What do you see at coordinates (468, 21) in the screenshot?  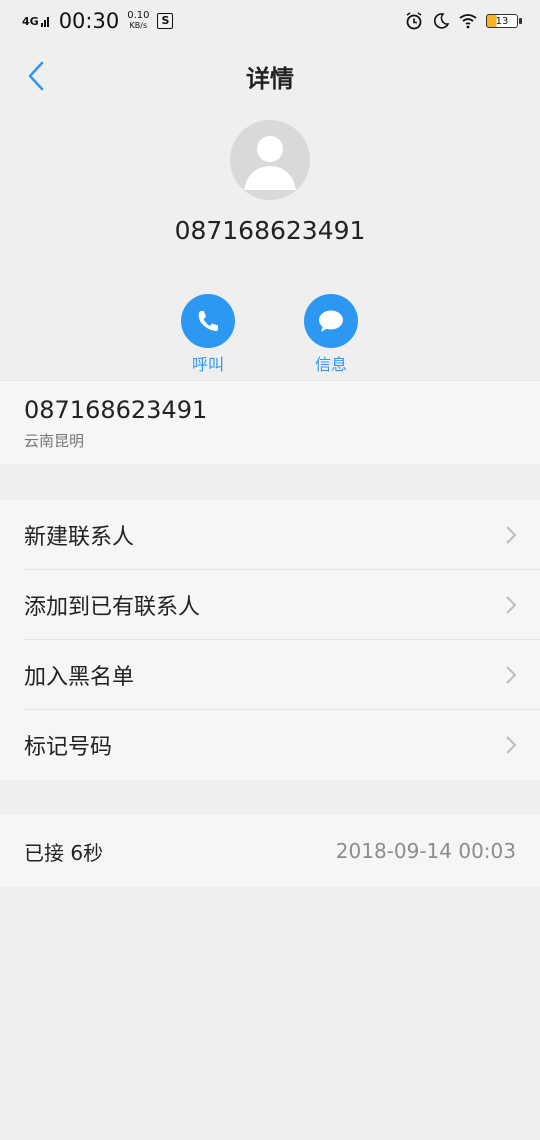 I see `wifi-icon` at bounding box center [468, 21].